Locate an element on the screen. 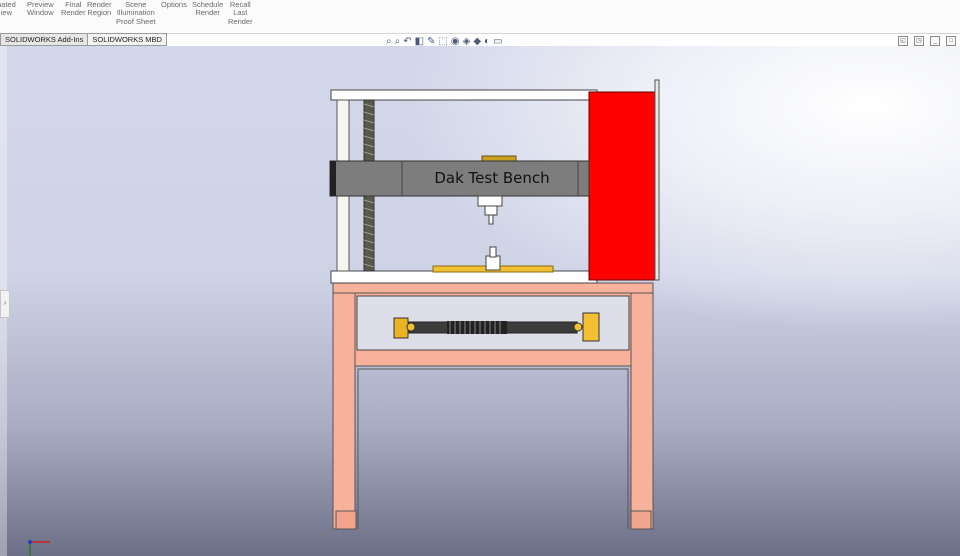 The image size is (960, 556). red-side-panel is located at coordinates (622, 186).